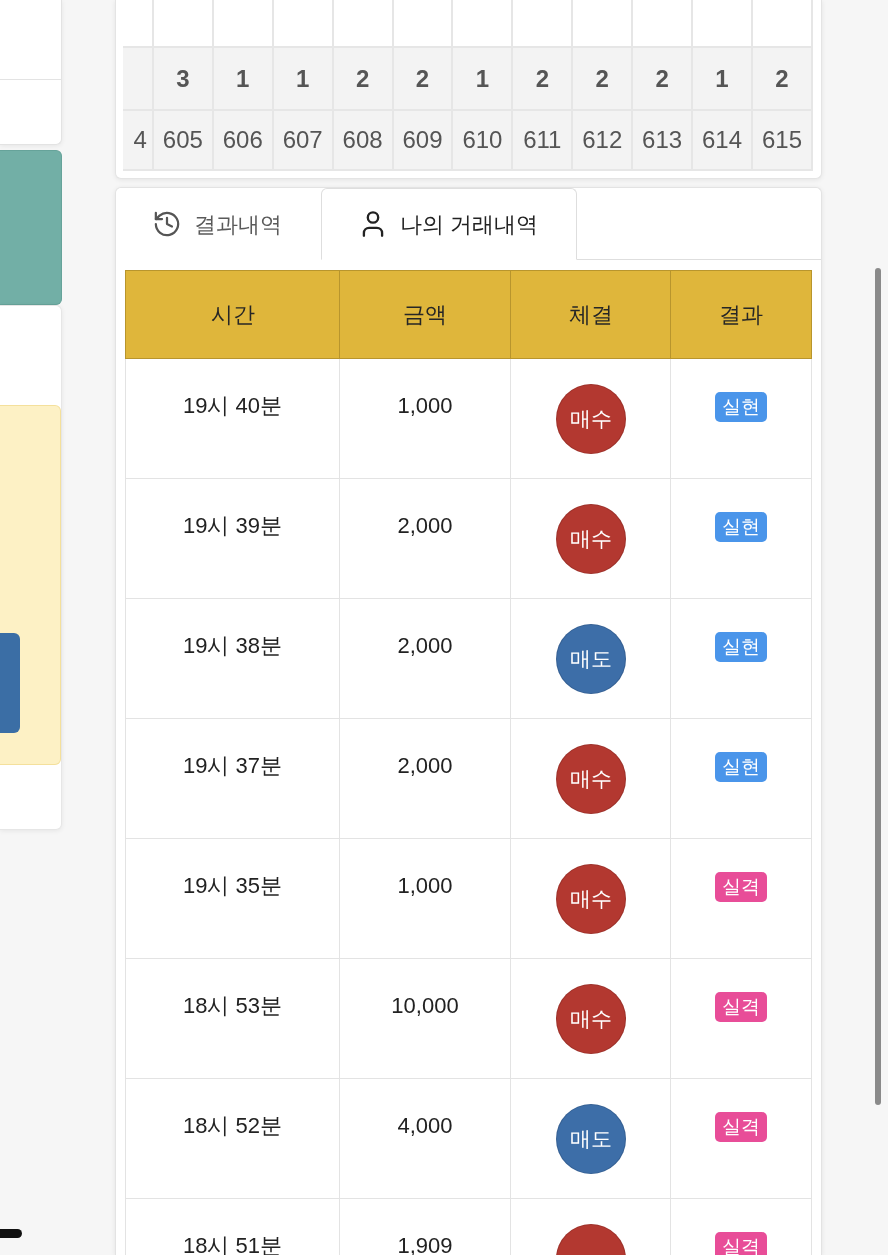 This screenshot has width=888, height=1255. What do you see at coordinates (590, 314) in the screenshot?
I see `column-header: 체결` at bounding box center [590, 314].